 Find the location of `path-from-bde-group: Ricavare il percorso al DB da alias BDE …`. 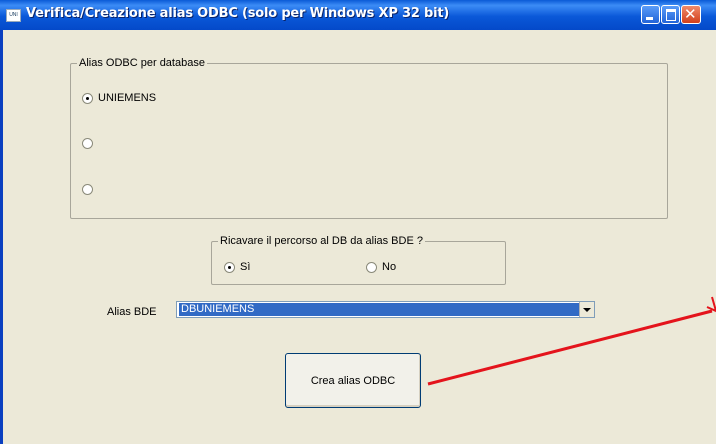

path-from-bde-group: Ricavare il percorso al DB da alias BDE … is located at coordinates (358, 260).